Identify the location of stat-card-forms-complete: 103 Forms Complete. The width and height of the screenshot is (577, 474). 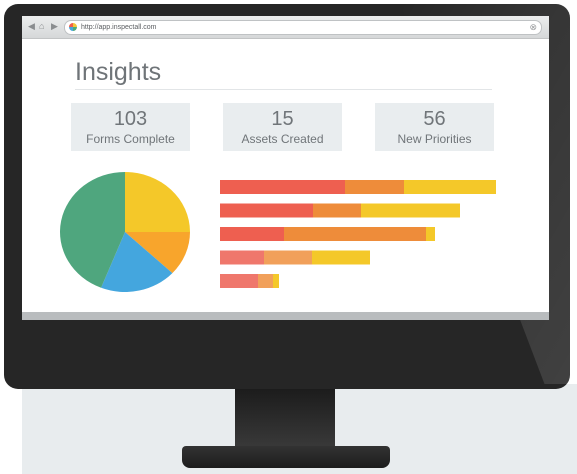
(130, 127).